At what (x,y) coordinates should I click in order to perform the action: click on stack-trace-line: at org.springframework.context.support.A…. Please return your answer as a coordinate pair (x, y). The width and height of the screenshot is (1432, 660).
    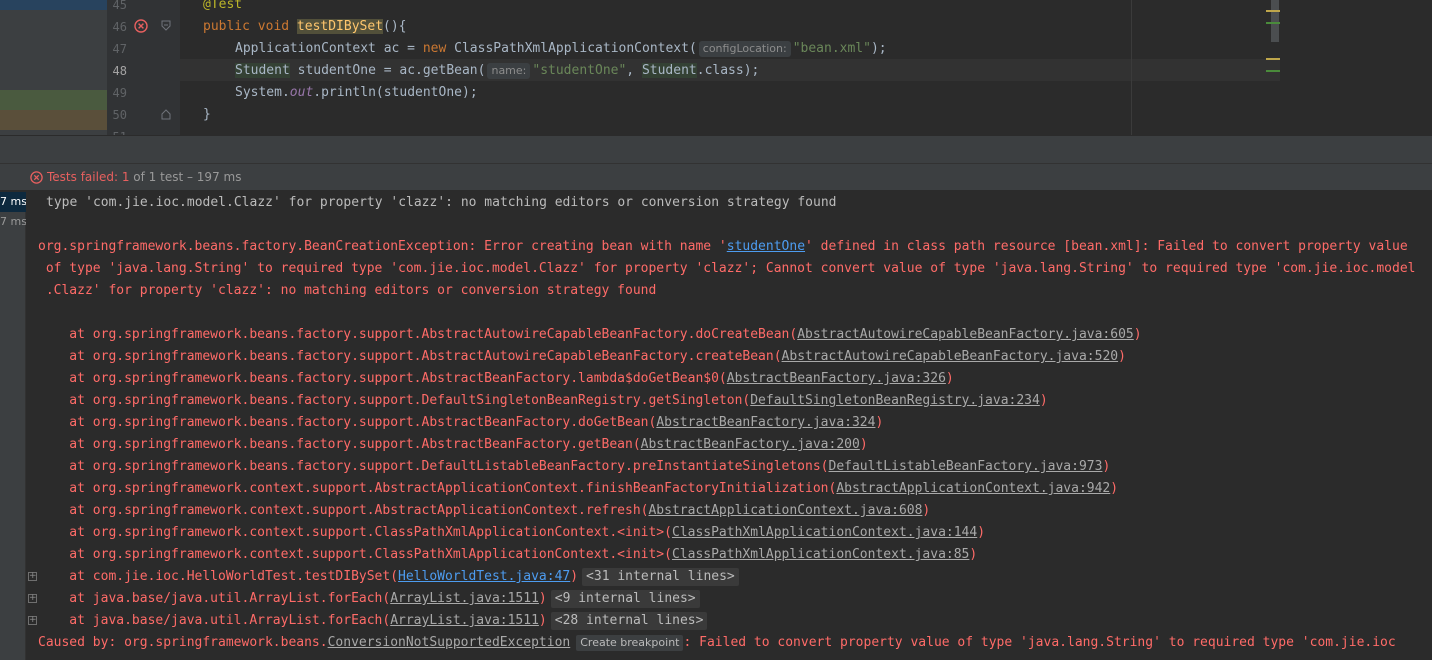
    Looking at the image, I should click on (578, 489).